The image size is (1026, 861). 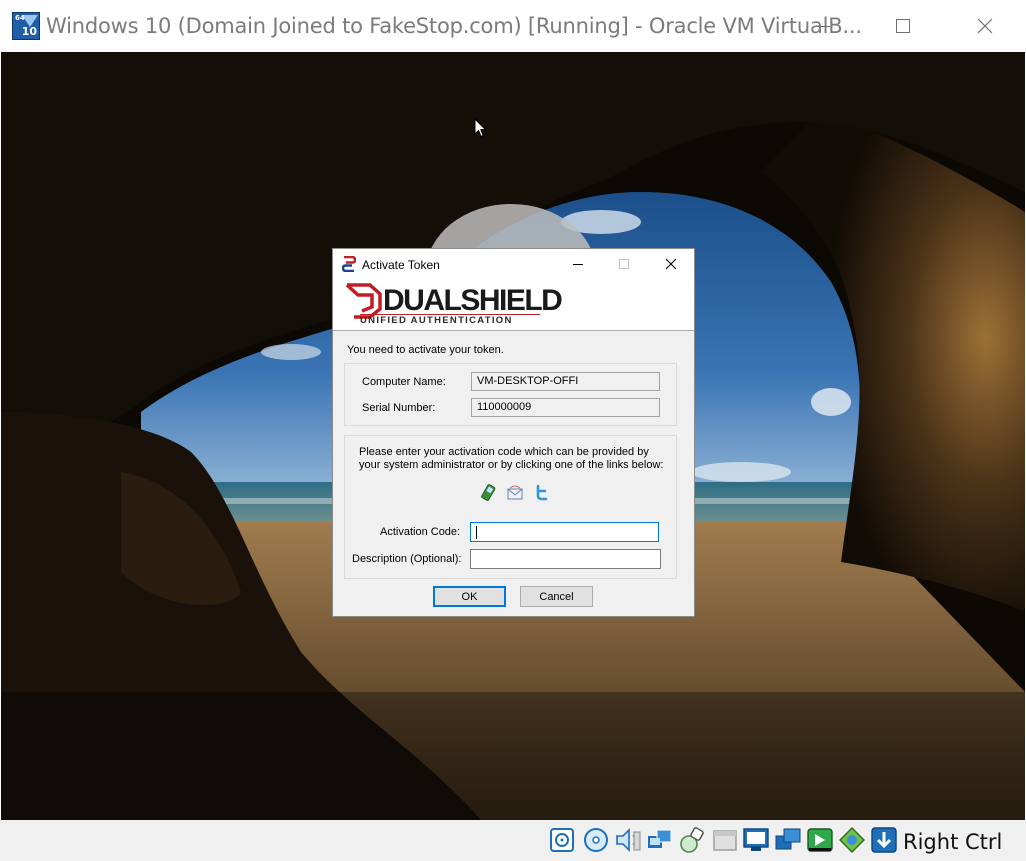 I want to click on maximize-button, so click(x=903, y=26).